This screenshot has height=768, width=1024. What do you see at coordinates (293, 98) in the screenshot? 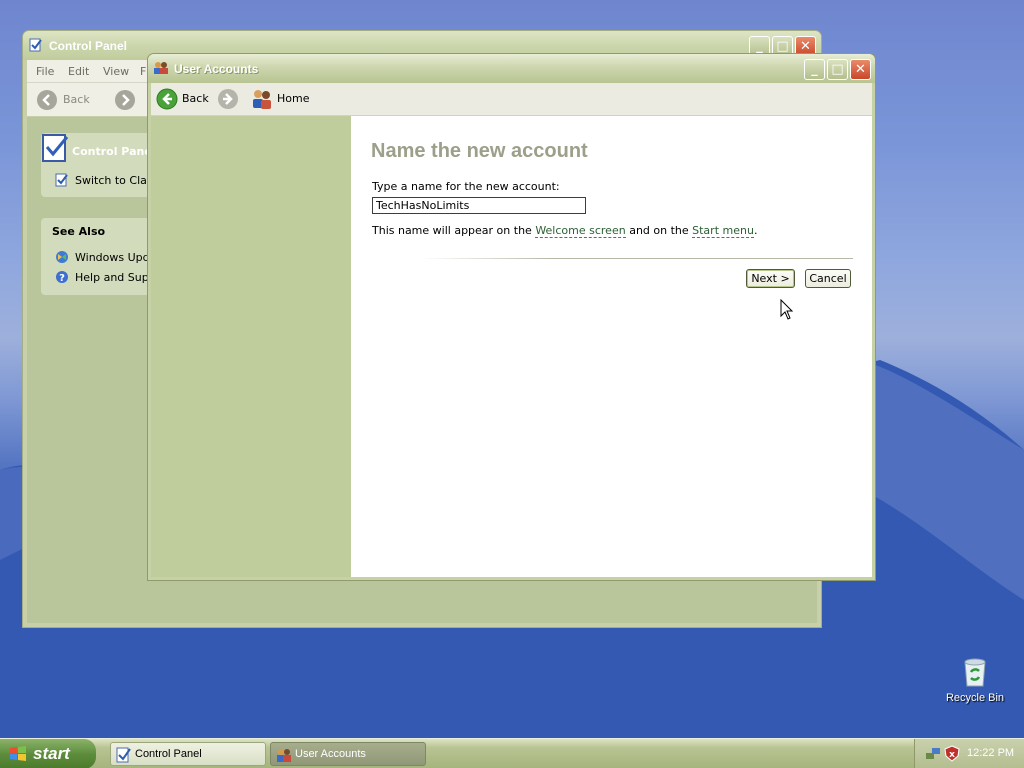
I see `home-button-label: Home` at bounding box center [293, 98].